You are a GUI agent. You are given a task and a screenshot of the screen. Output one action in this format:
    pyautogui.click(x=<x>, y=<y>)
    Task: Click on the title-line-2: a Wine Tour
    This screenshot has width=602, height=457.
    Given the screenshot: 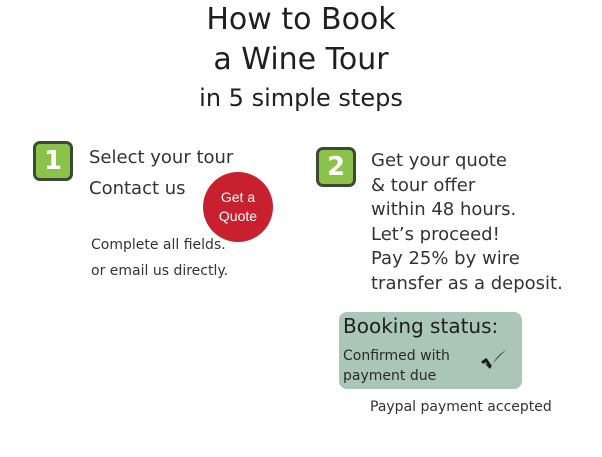 What is the action you would take?
    pyautogui.click(x=301, y=59)
    